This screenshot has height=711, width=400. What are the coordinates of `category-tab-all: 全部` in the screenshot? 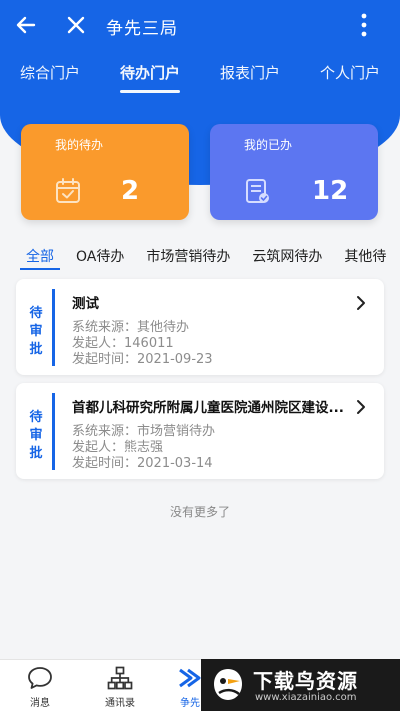 It's located at (40, 256).